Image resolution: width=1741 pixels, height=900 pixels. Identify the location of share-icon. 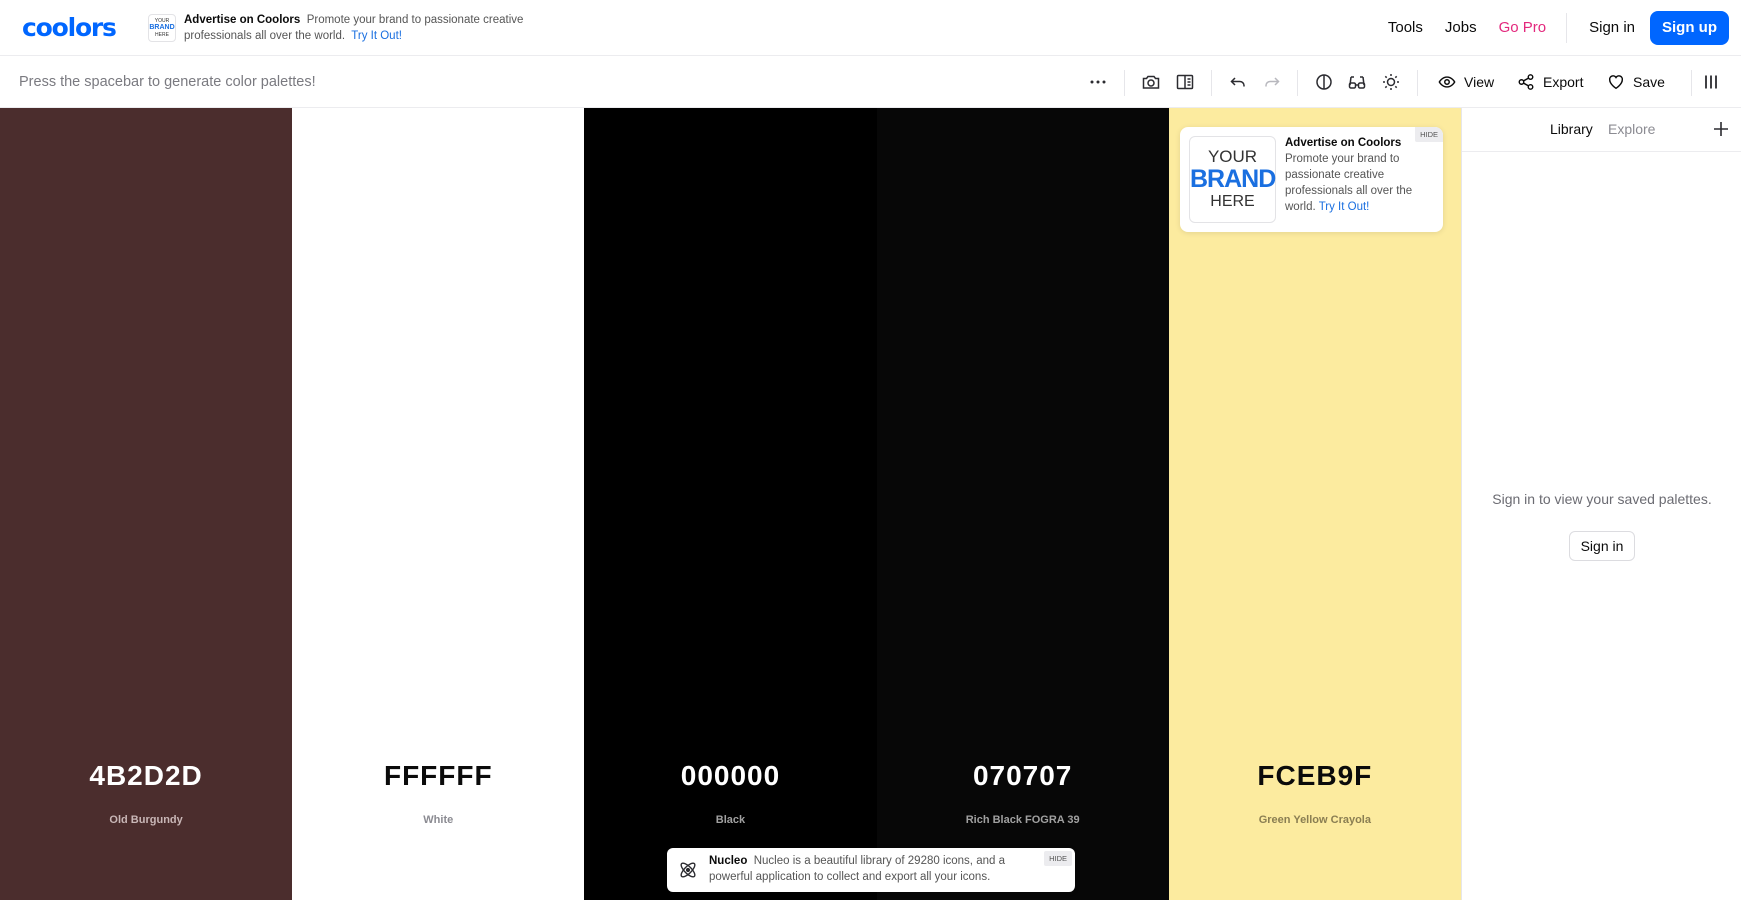
(1526, 82).